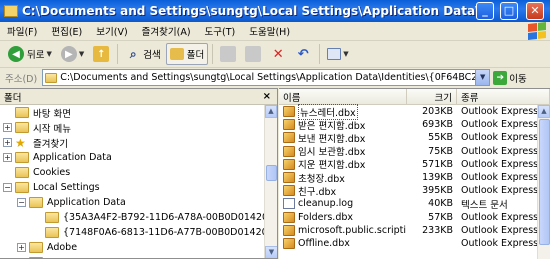 This screenshot has height=259, width=550. I want to click on folders-pane-header: 폴더 ×, so click(138, 97).